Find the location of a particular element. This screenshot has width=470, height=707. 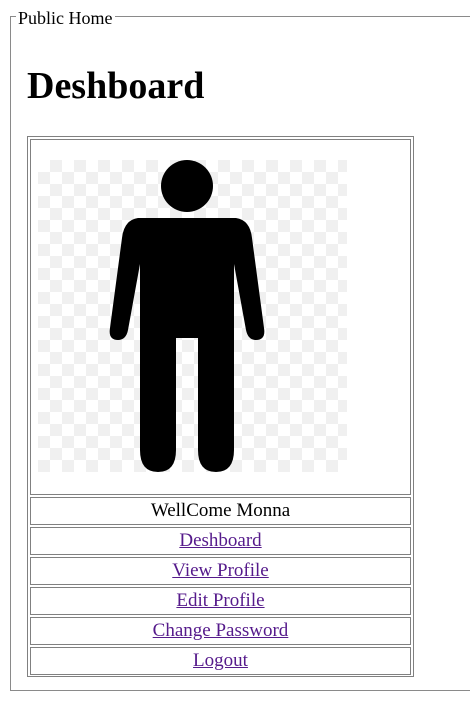

view-profile-link: View Profile is located at coordinates (220, 570).